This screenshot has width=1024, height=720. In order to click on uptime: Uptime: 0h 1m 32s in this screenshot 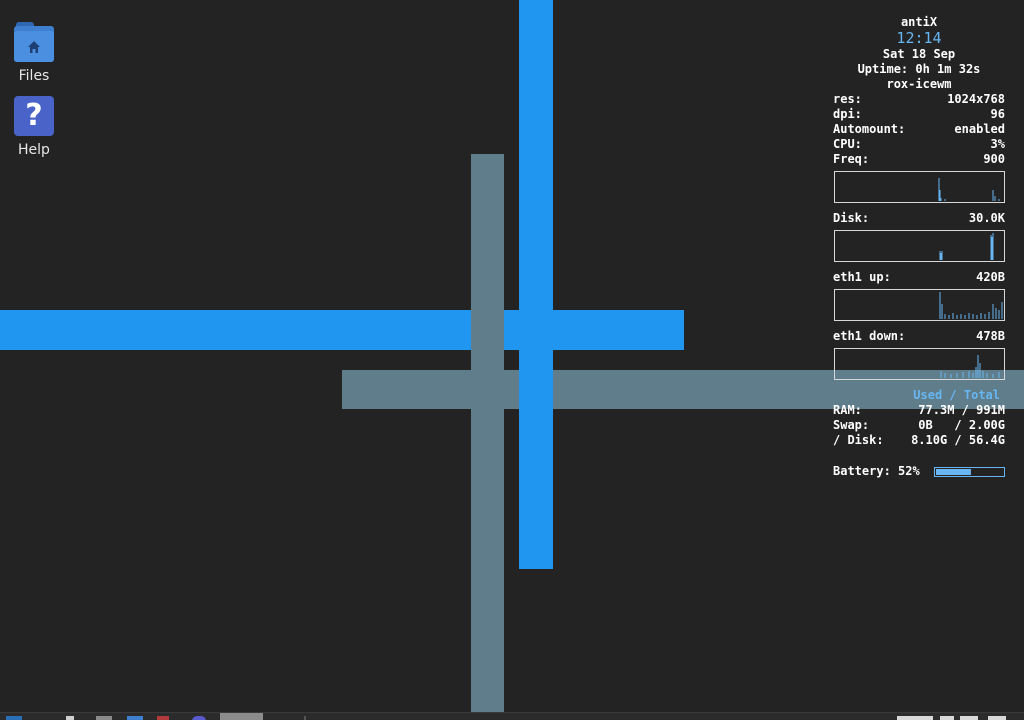, I will do `click(919, 69)`.